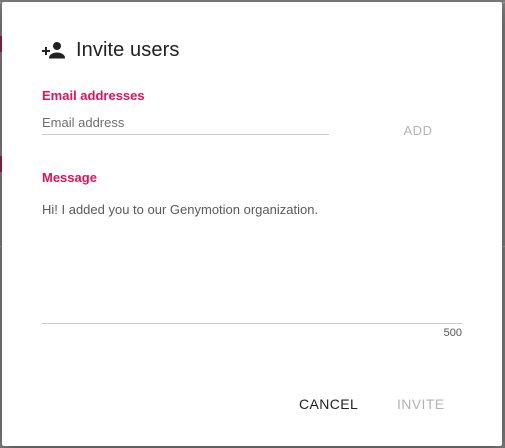 The image size is (505, 448). Describe the element at coordinates (128, 49) in the screenshot. I see `dialog-title: Invite users` at that location.